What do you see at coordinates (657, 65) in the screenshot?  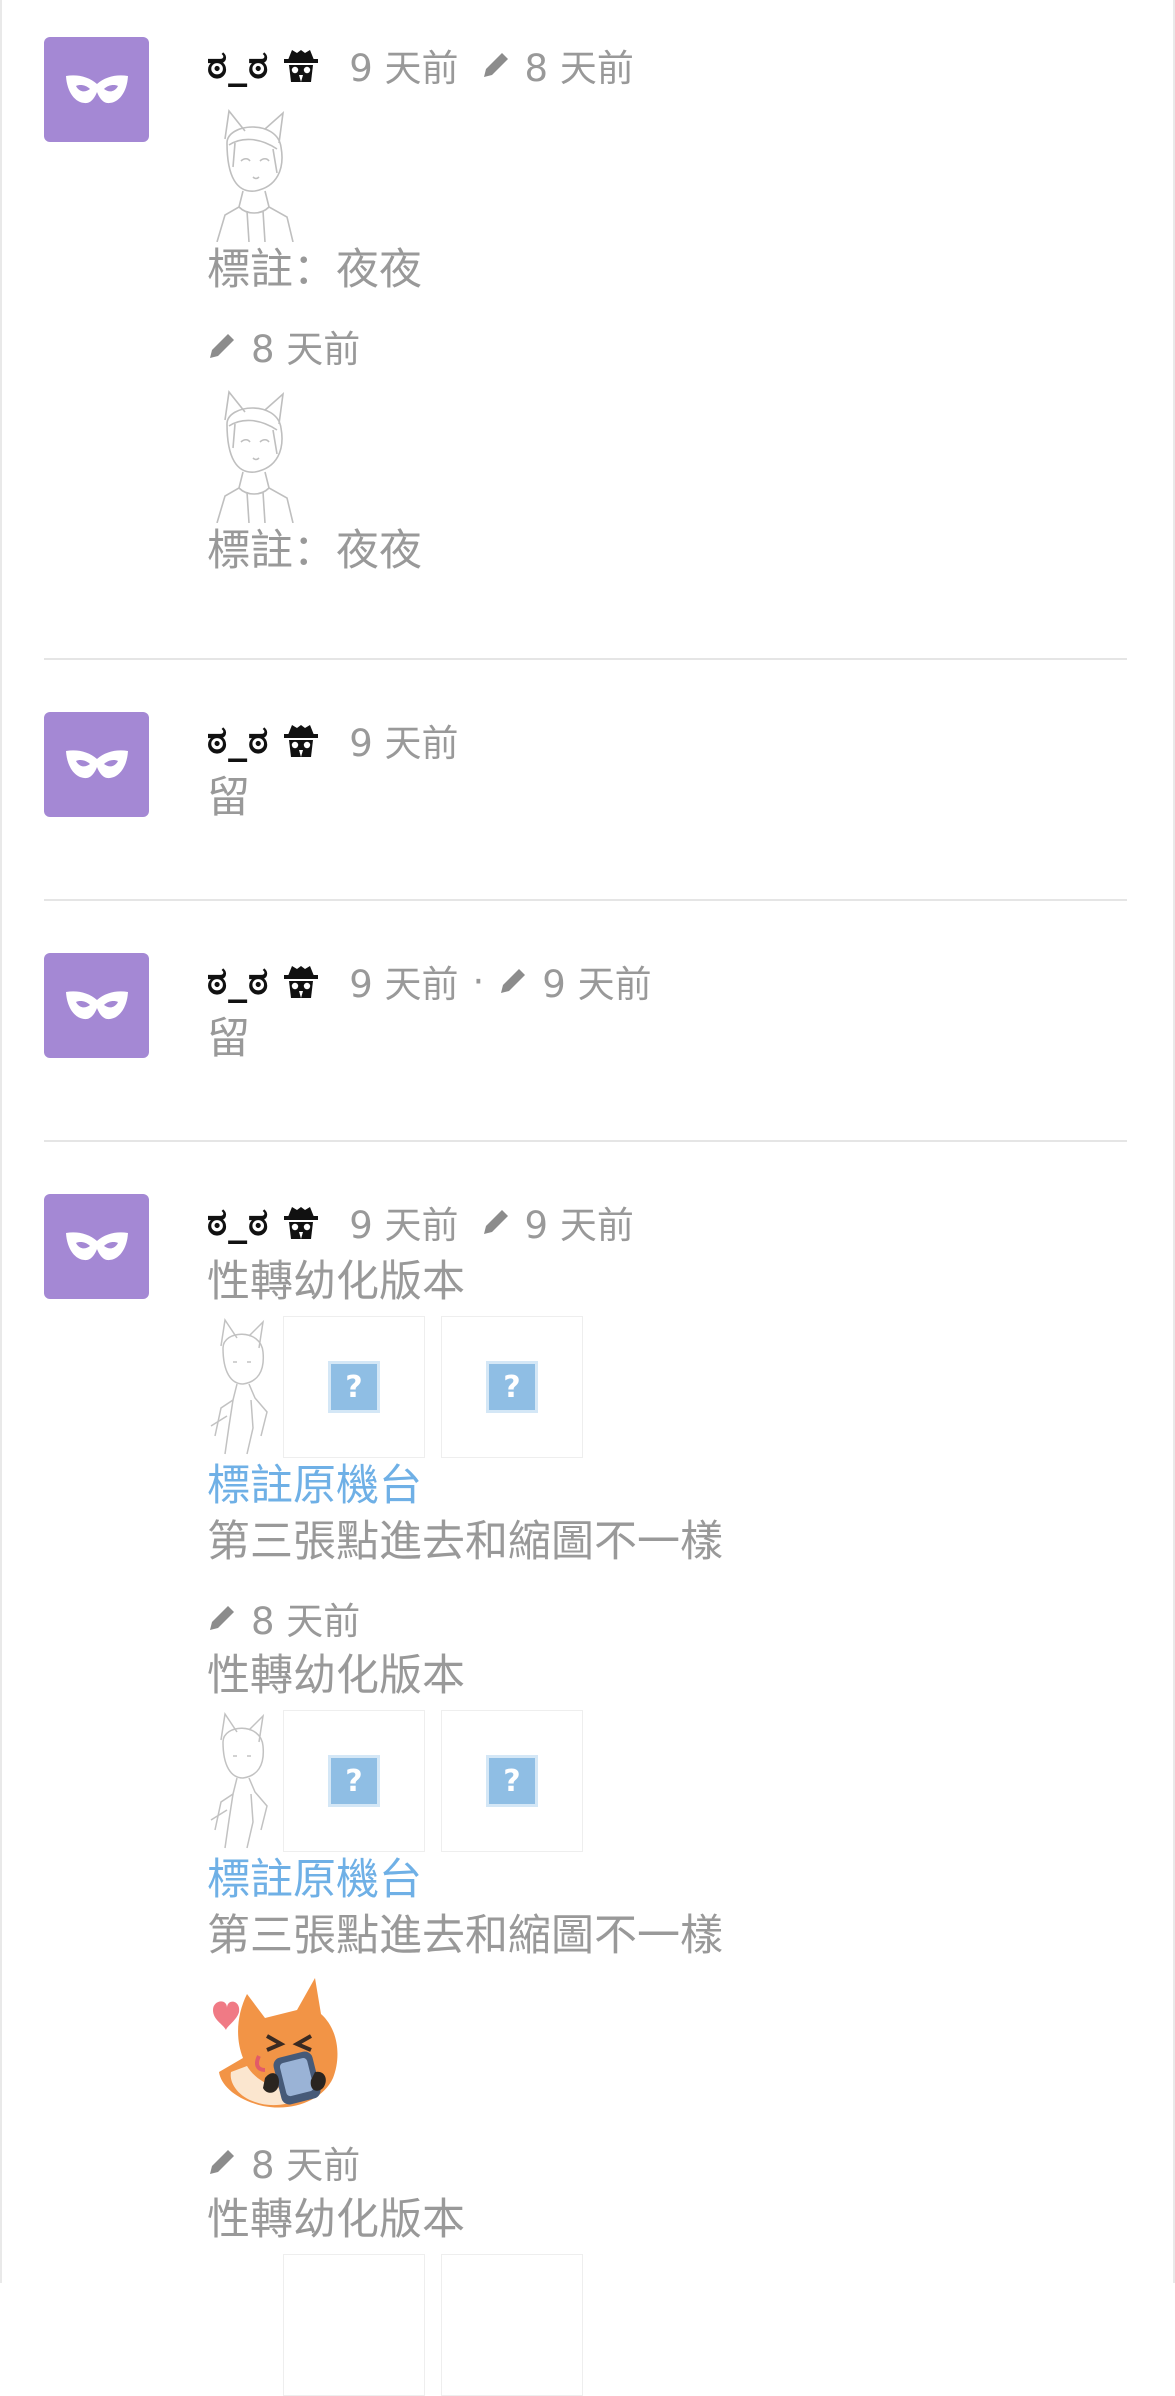 I see `comment-meta: ಠ_ಠ 9 天前 8 天前` at bounding box center [657, 65].